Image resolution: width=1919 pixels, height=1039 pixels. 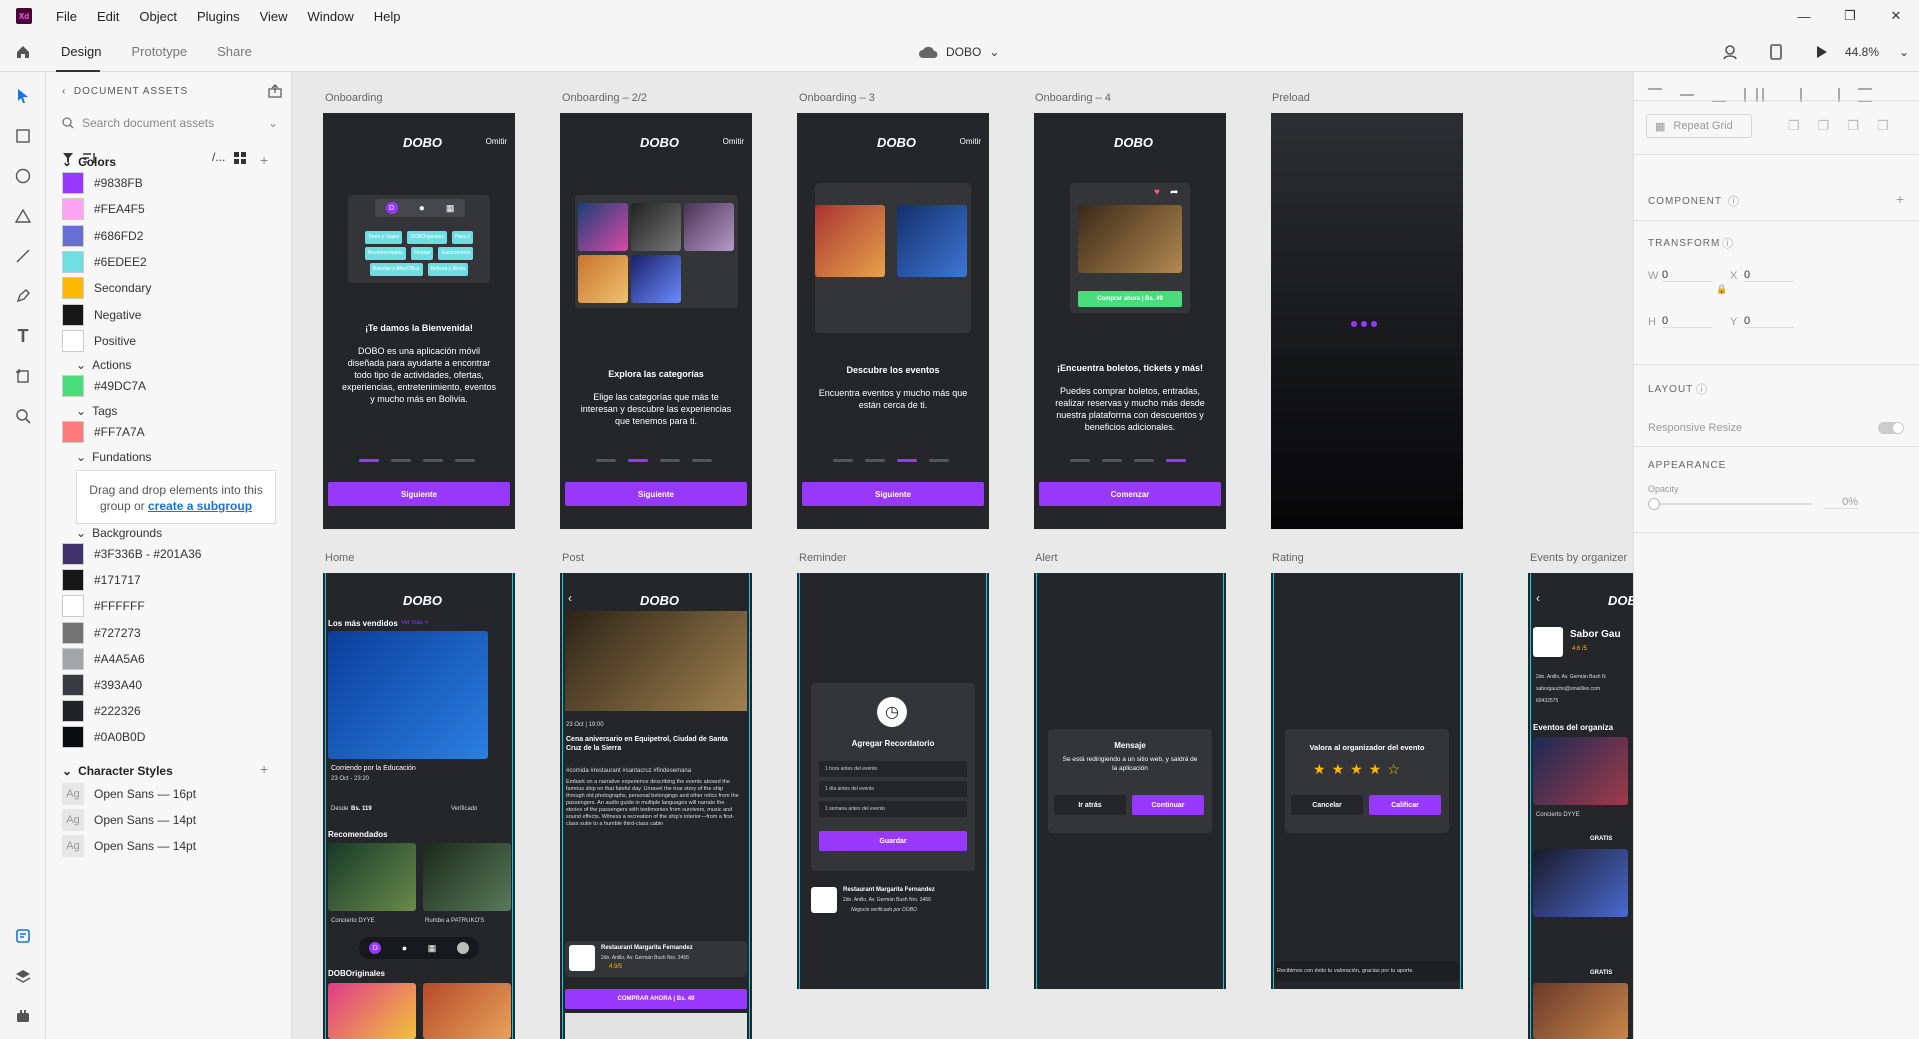 What do you see at coordinates (234, 52) in the screenshot?
I see `tab-share: Share` at bounding box center [234, 52].